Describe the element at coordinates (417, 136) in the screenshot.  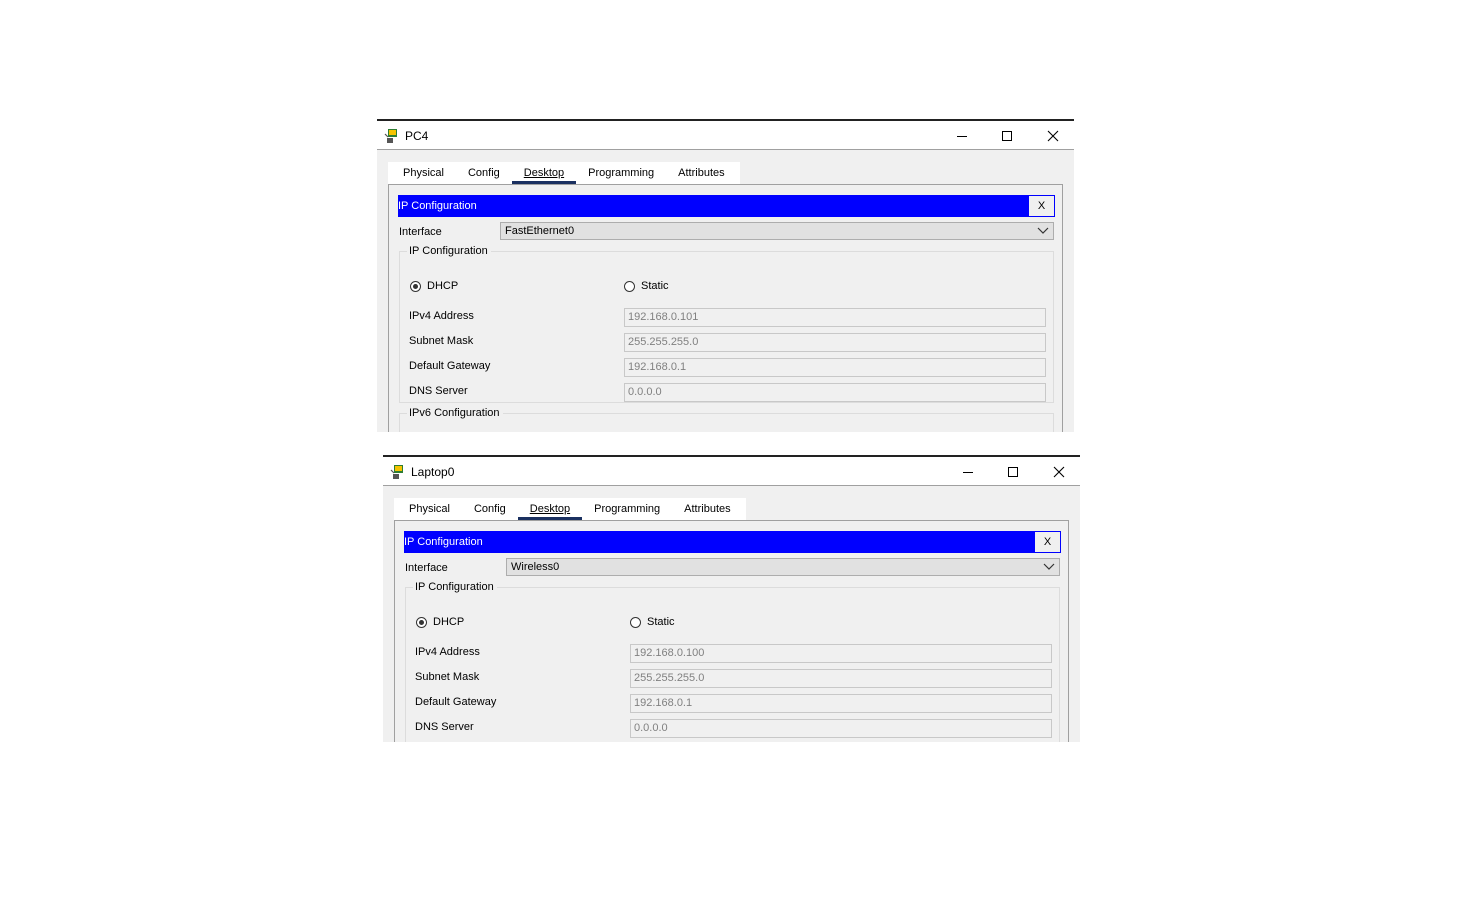
I see `window-title: PC4` at that location.